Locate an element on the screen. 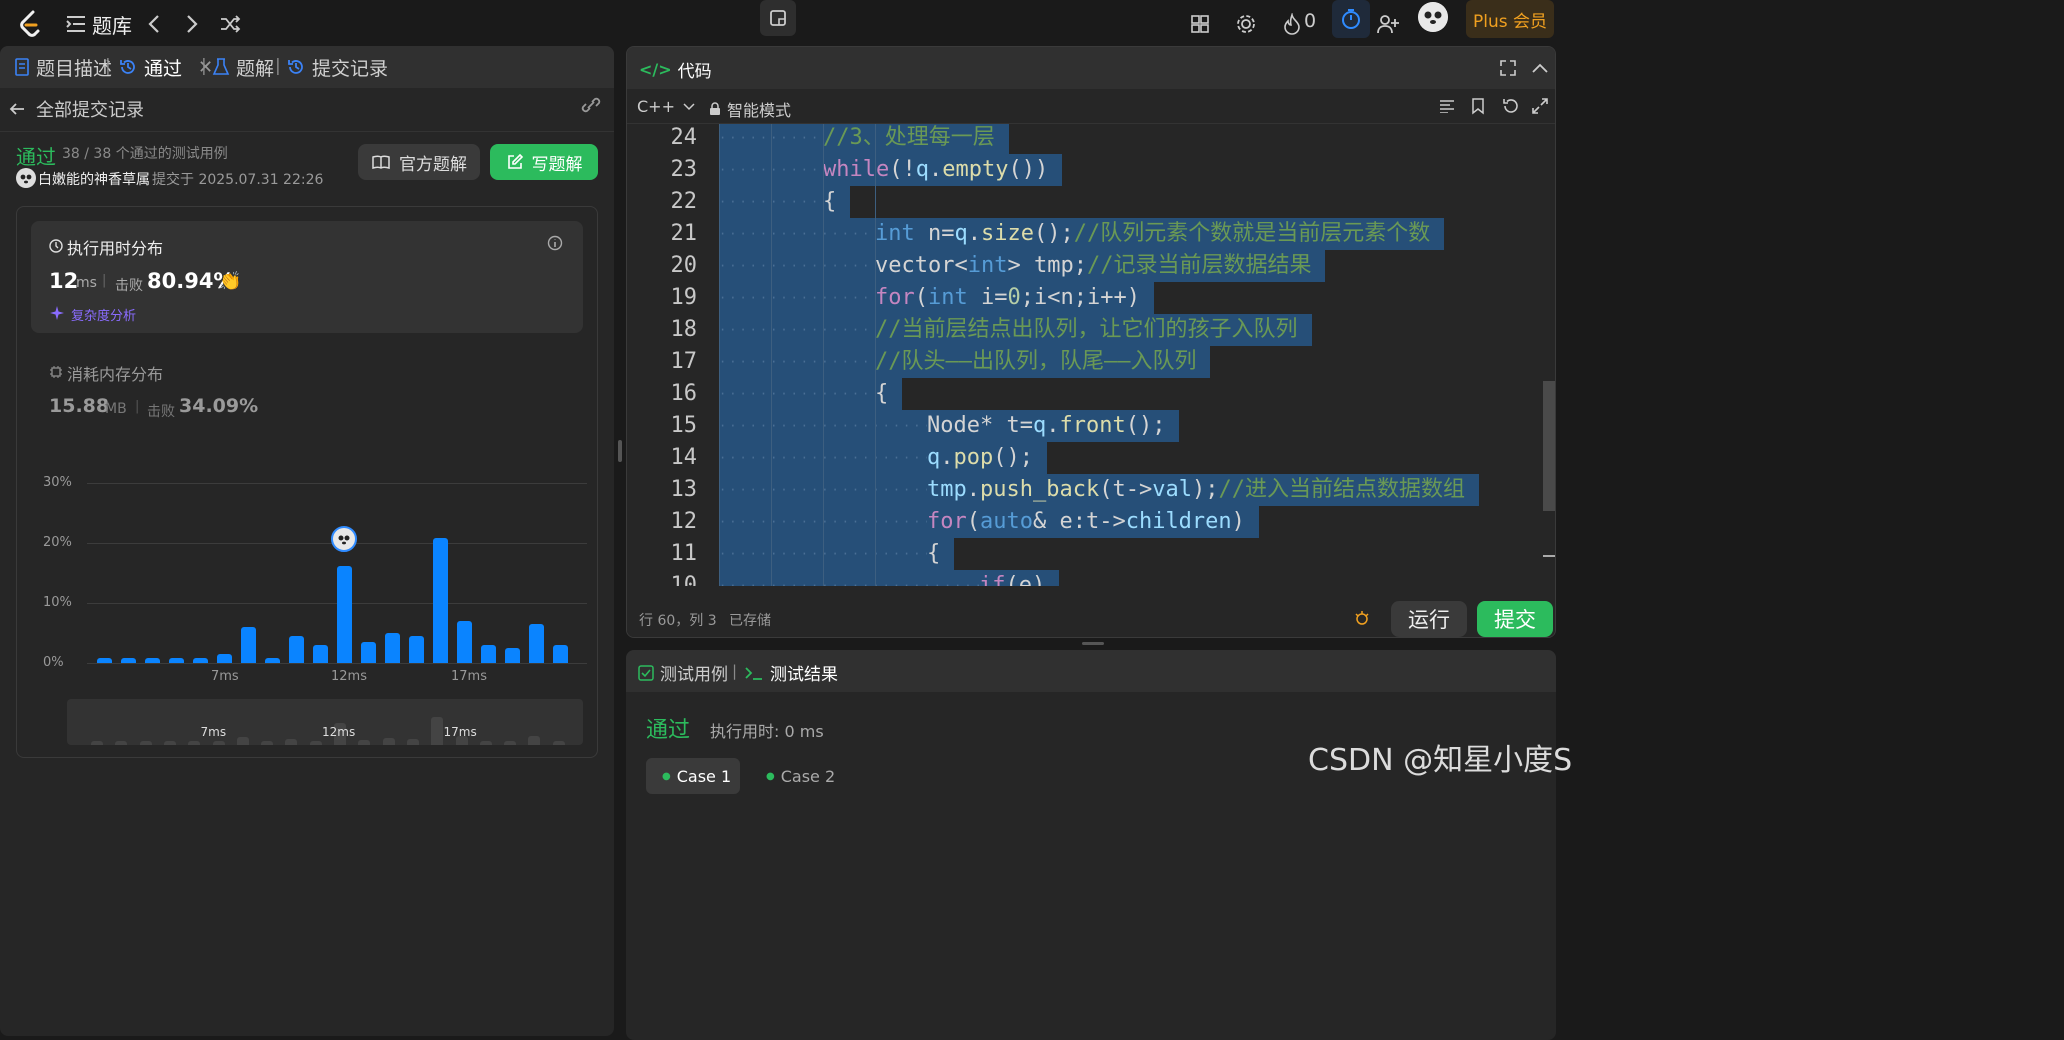  code-token: val is located at coordinates (1172, 489).